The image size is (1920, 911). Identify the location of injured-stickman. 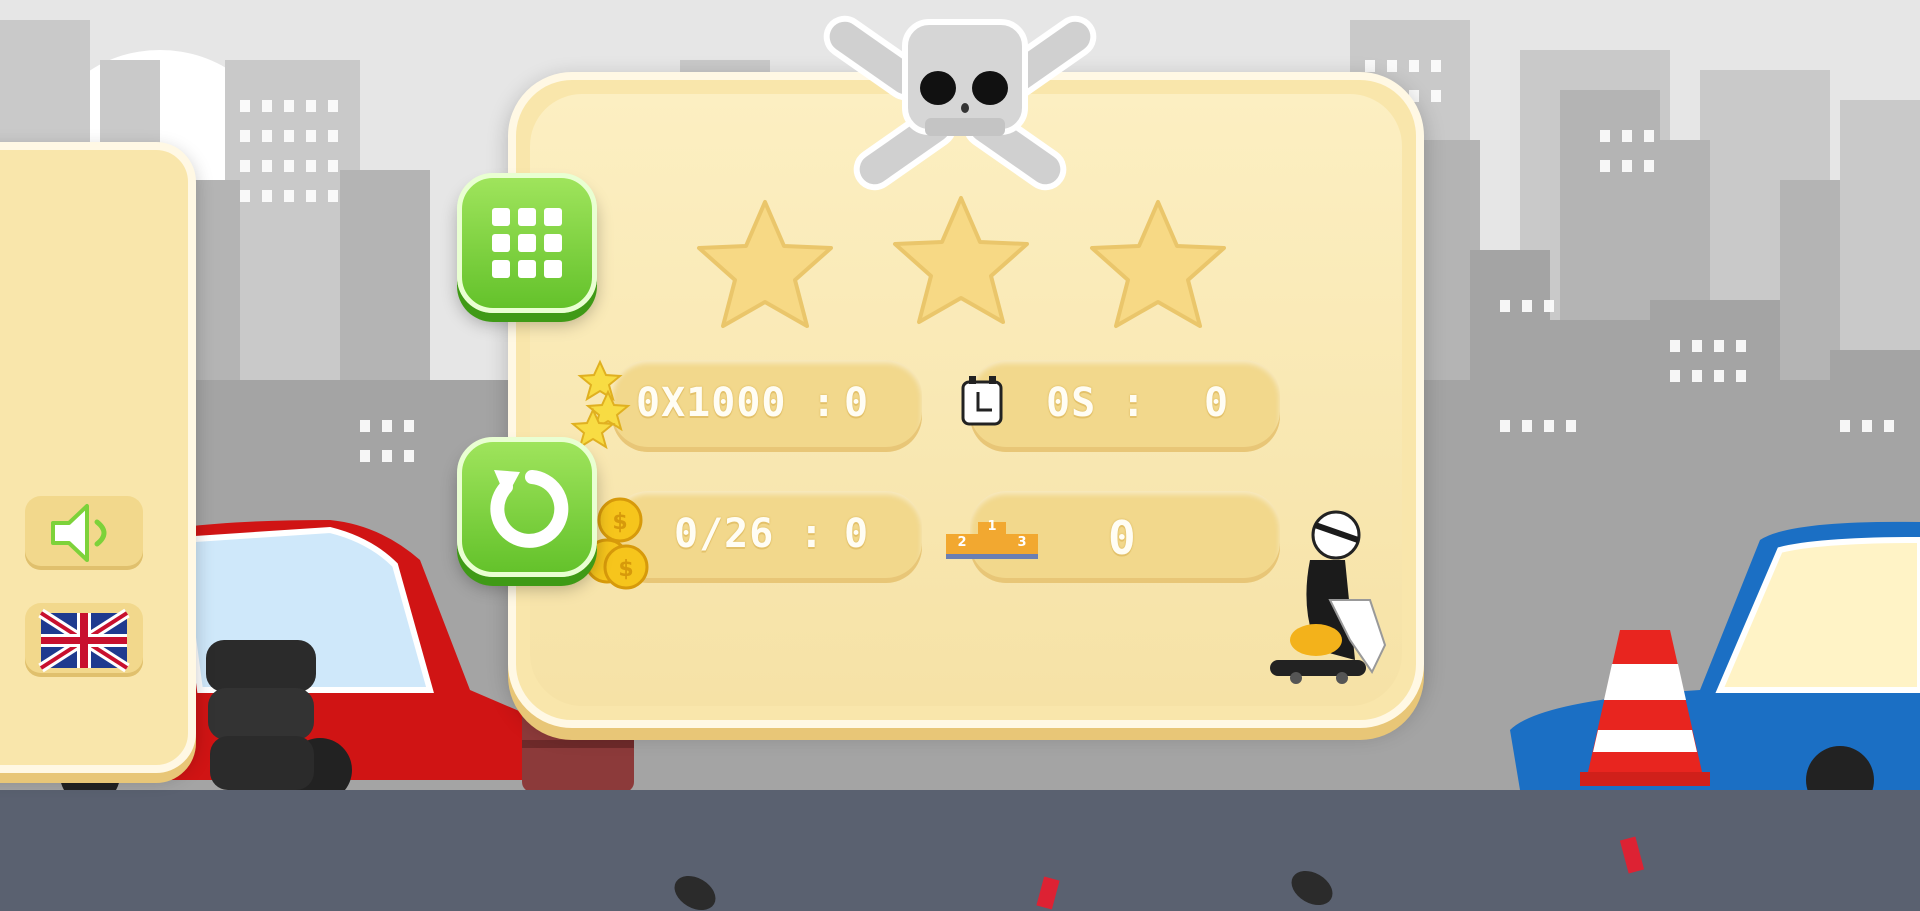
(1328, 597).